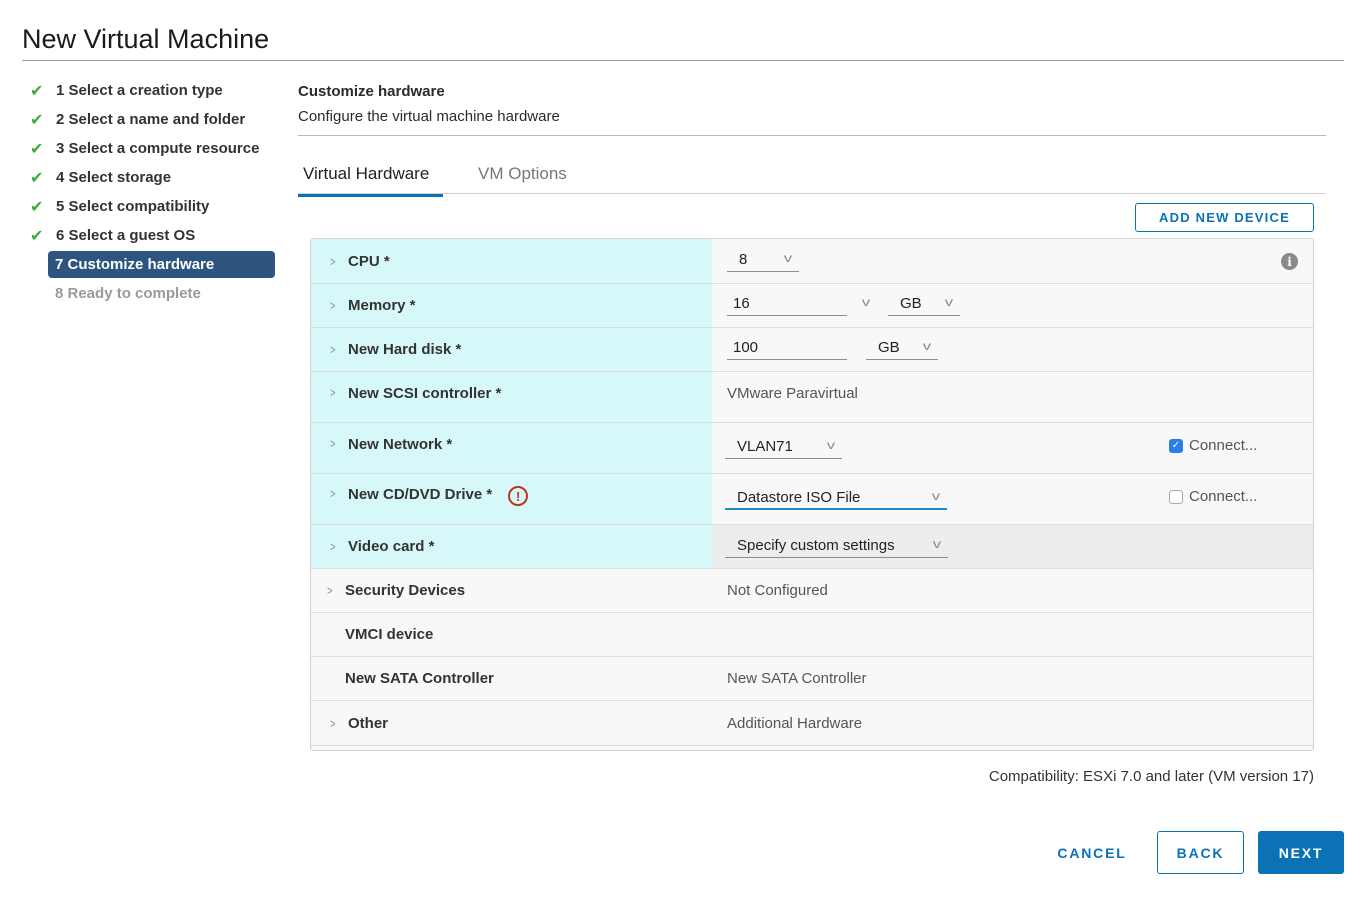  I want to click on section-heading: Customize hardware, so click(371, 91).